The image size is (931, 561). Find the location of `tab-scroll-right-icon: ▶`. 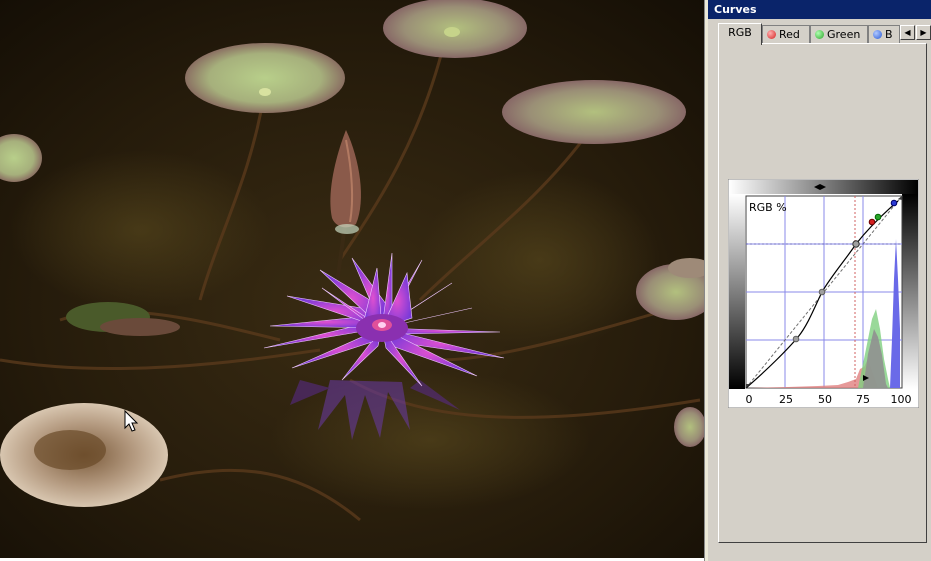

tab-scroll-right-icon: ▶ is located at coordinates (923, 32).